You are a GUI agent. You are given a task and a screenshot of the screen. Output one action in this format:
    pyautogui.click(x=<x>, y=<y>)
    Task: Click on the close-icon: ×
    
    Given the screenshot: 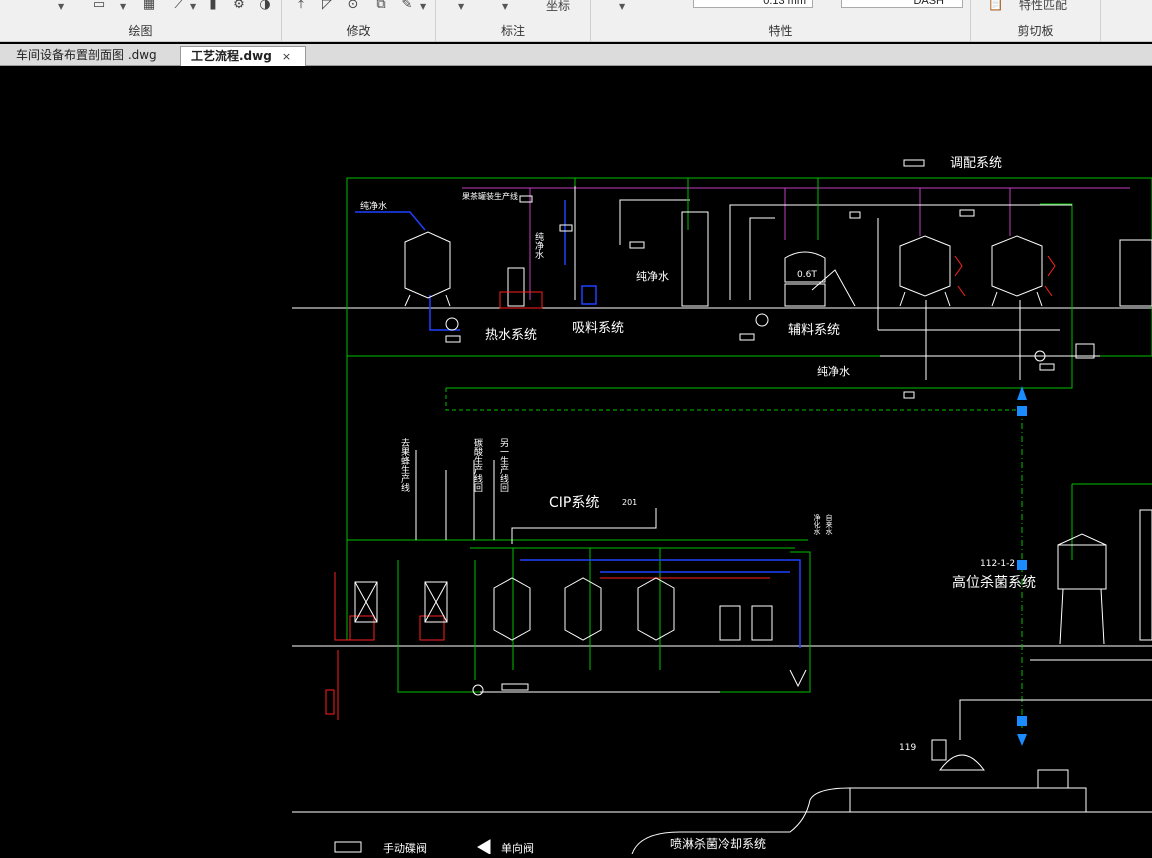 What is the action you would take?
    pyautogui.click(x=286, y=56)
    